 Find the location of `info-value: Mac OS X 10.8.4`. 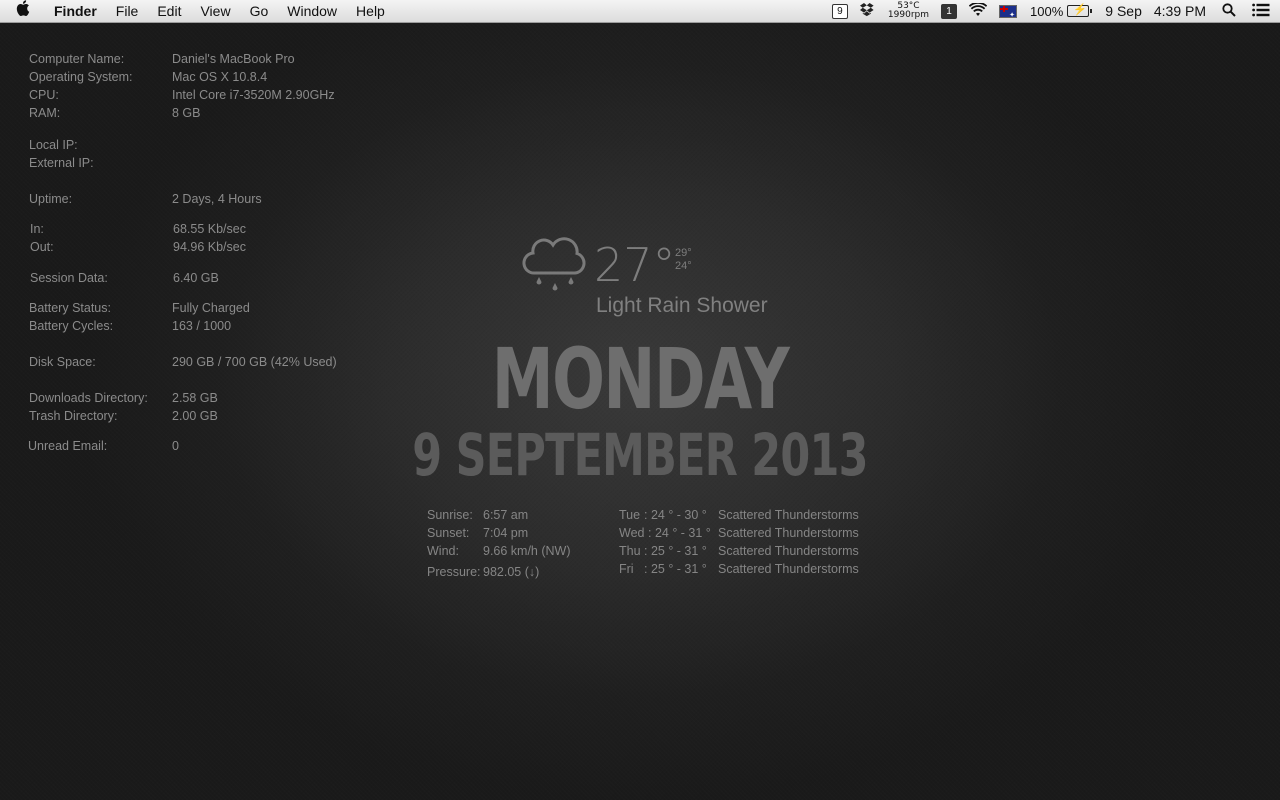

info-value: Mac OS X 10.8.4 is located at coordinates (220, 77).